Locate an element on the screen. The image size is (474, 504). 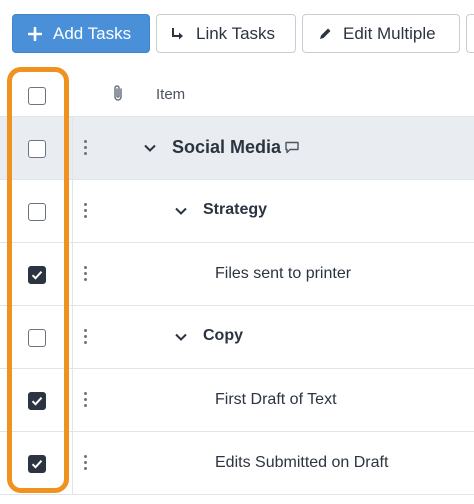
row-label: Strategy is located at coordinates (235, 210).